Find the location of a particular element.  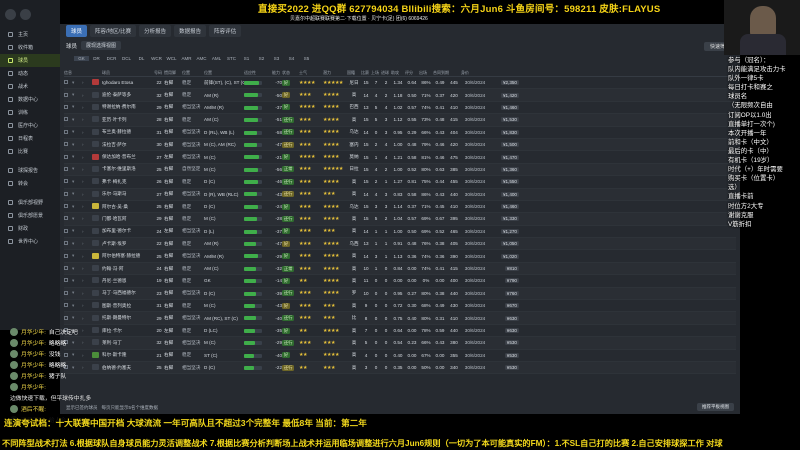

forward-icon is located at coordinates (25, 14).